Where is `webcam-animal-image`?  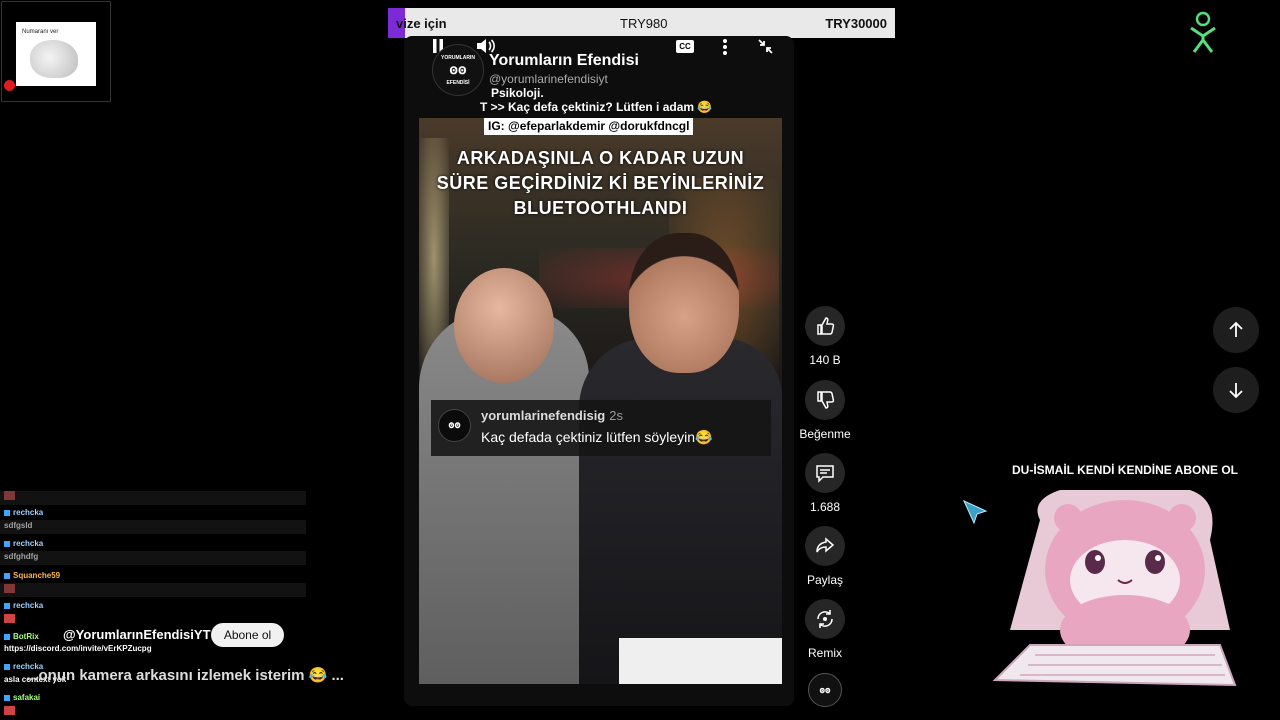
webcam-animal-image is located at coordinates (54, 59).